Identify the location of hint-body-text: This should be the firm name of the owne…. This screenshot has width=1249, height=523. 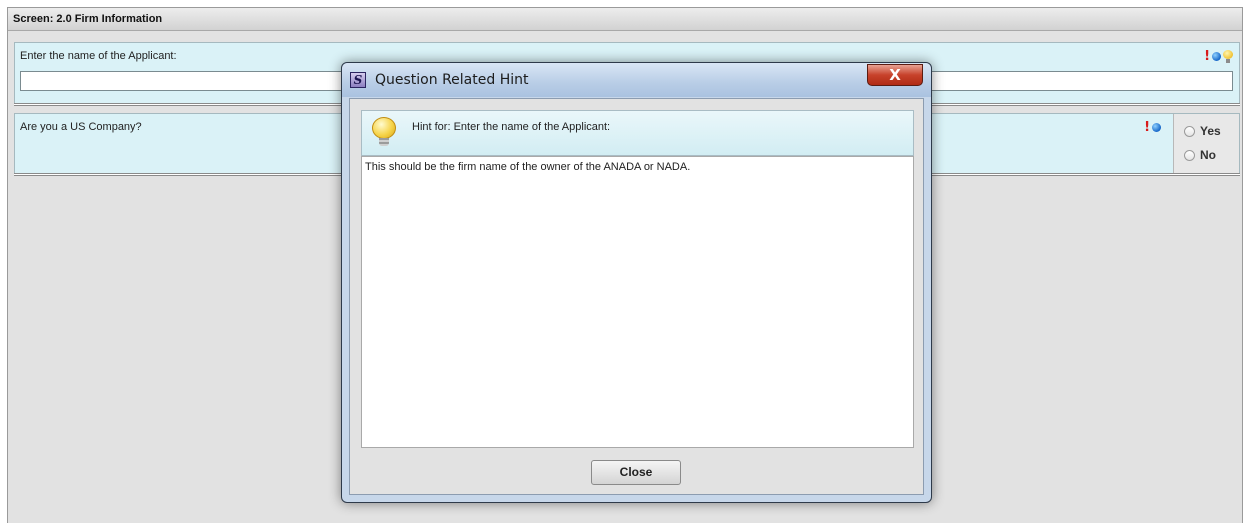
(528, 167).